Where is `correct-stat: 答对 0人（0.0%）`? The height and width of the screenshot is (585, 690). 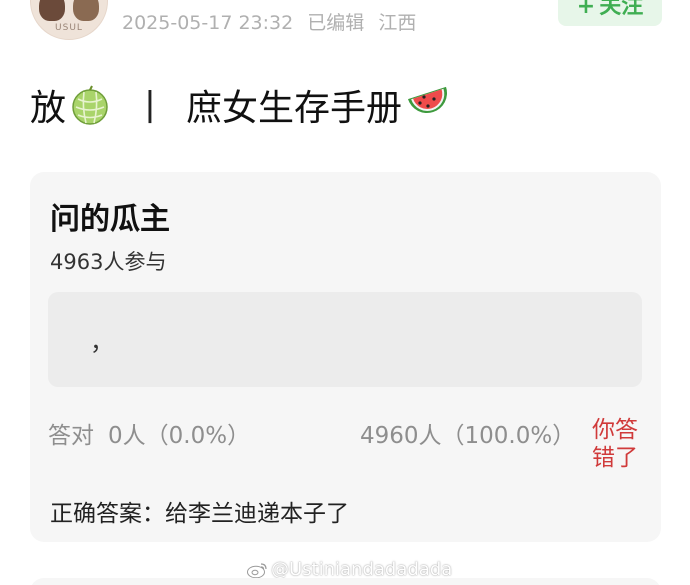 correct-stat: 答对 0人（0.0%） is located at coordinates (149, 433).